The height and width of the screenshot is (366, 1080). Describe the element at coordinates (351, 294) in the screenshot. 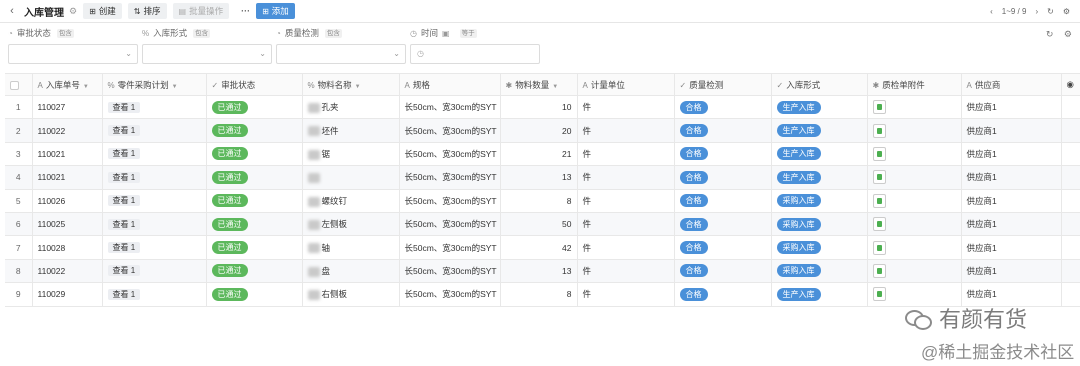

I see `cell-name: 右侧板` at that location.